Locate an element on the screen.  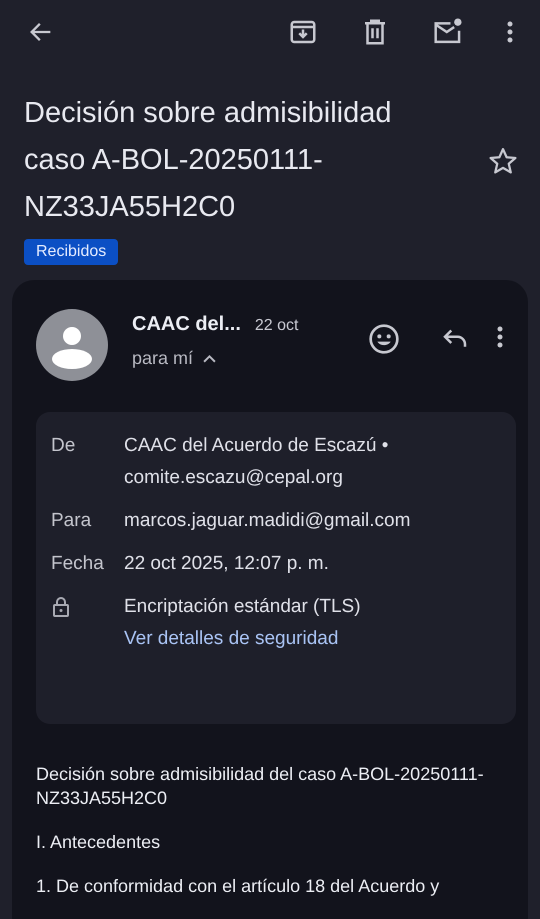
lock-icon is located at coordinates (61, 607).